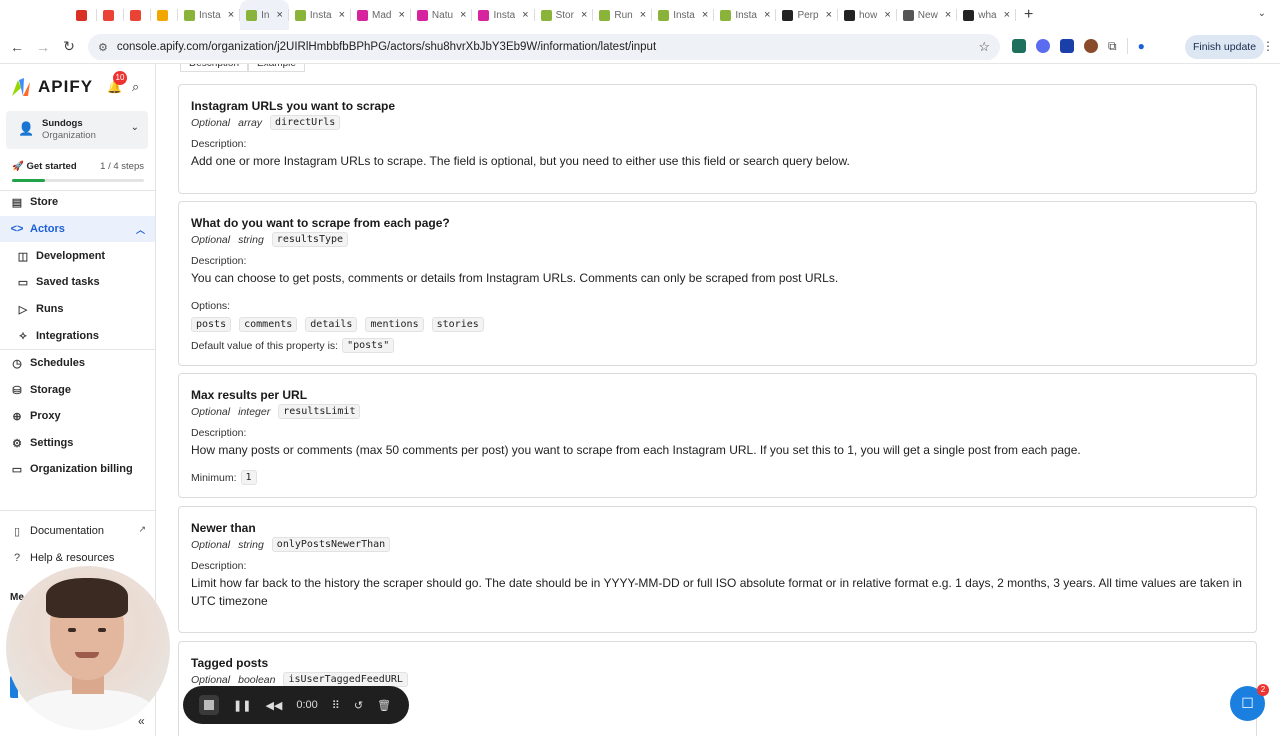 This screenshot has height=736, width=1280. What do you see at coordinates (1043, 46) in the screenshot?
I see `extension-gear-icon` at bounding box center [1043, 46].